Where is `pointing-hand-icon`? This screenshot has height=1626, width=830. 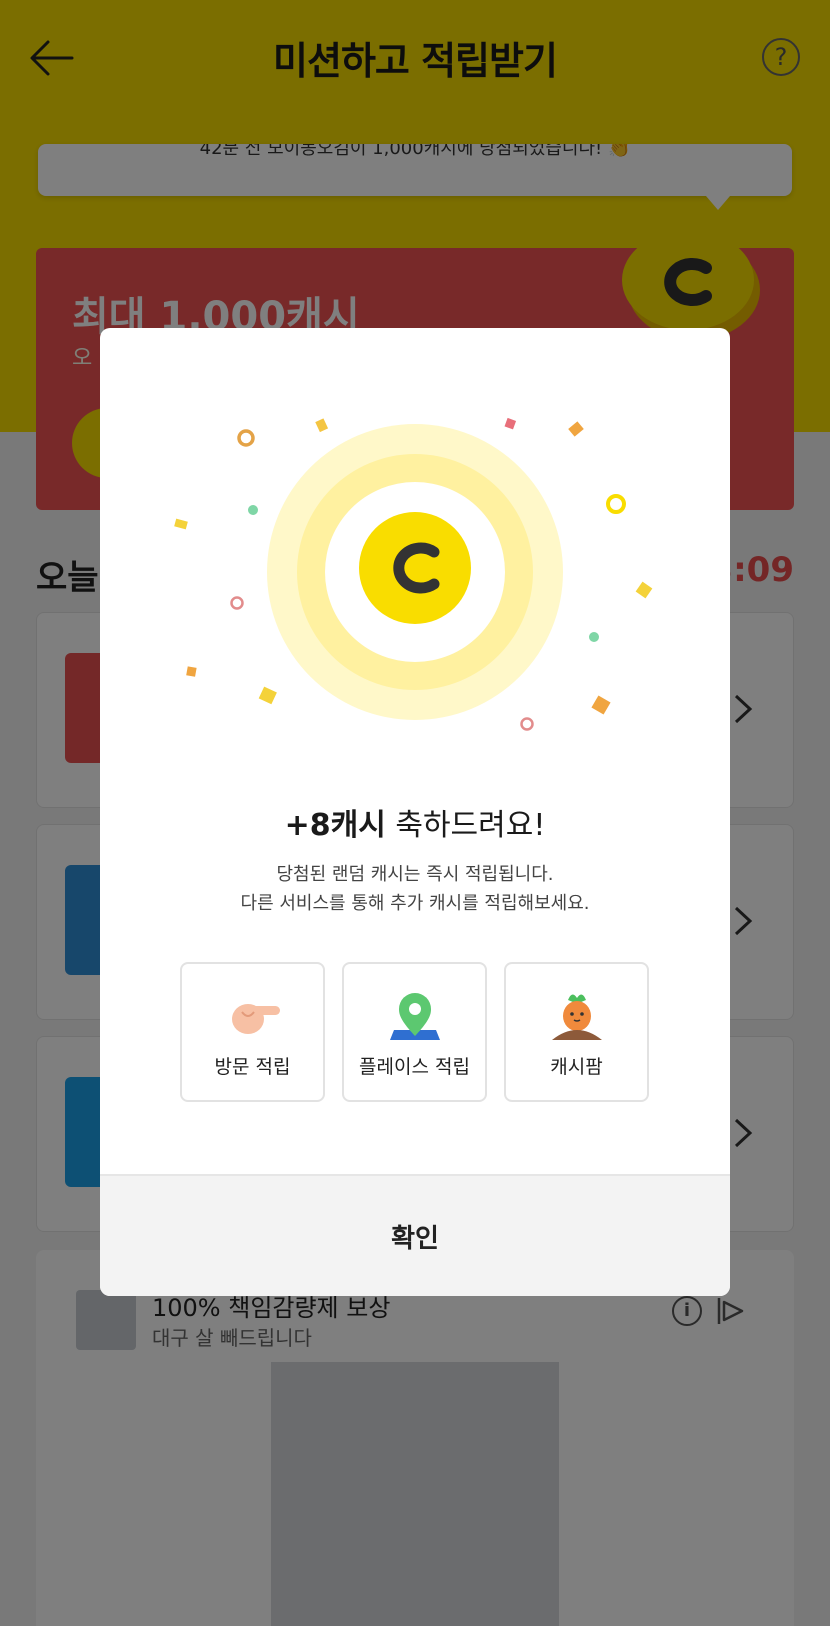
pointing-hand-icon is located at coordinates (256, 1019).